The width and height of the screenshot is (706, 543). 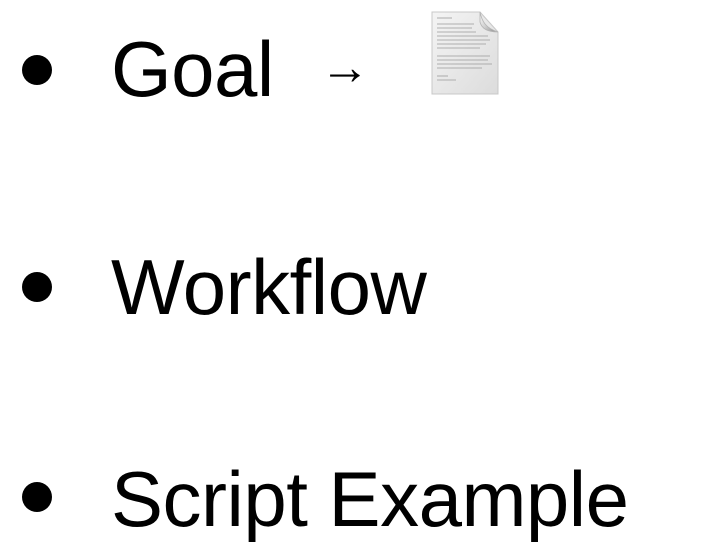 I want to click on document-icon, so click(x=465, y=53).